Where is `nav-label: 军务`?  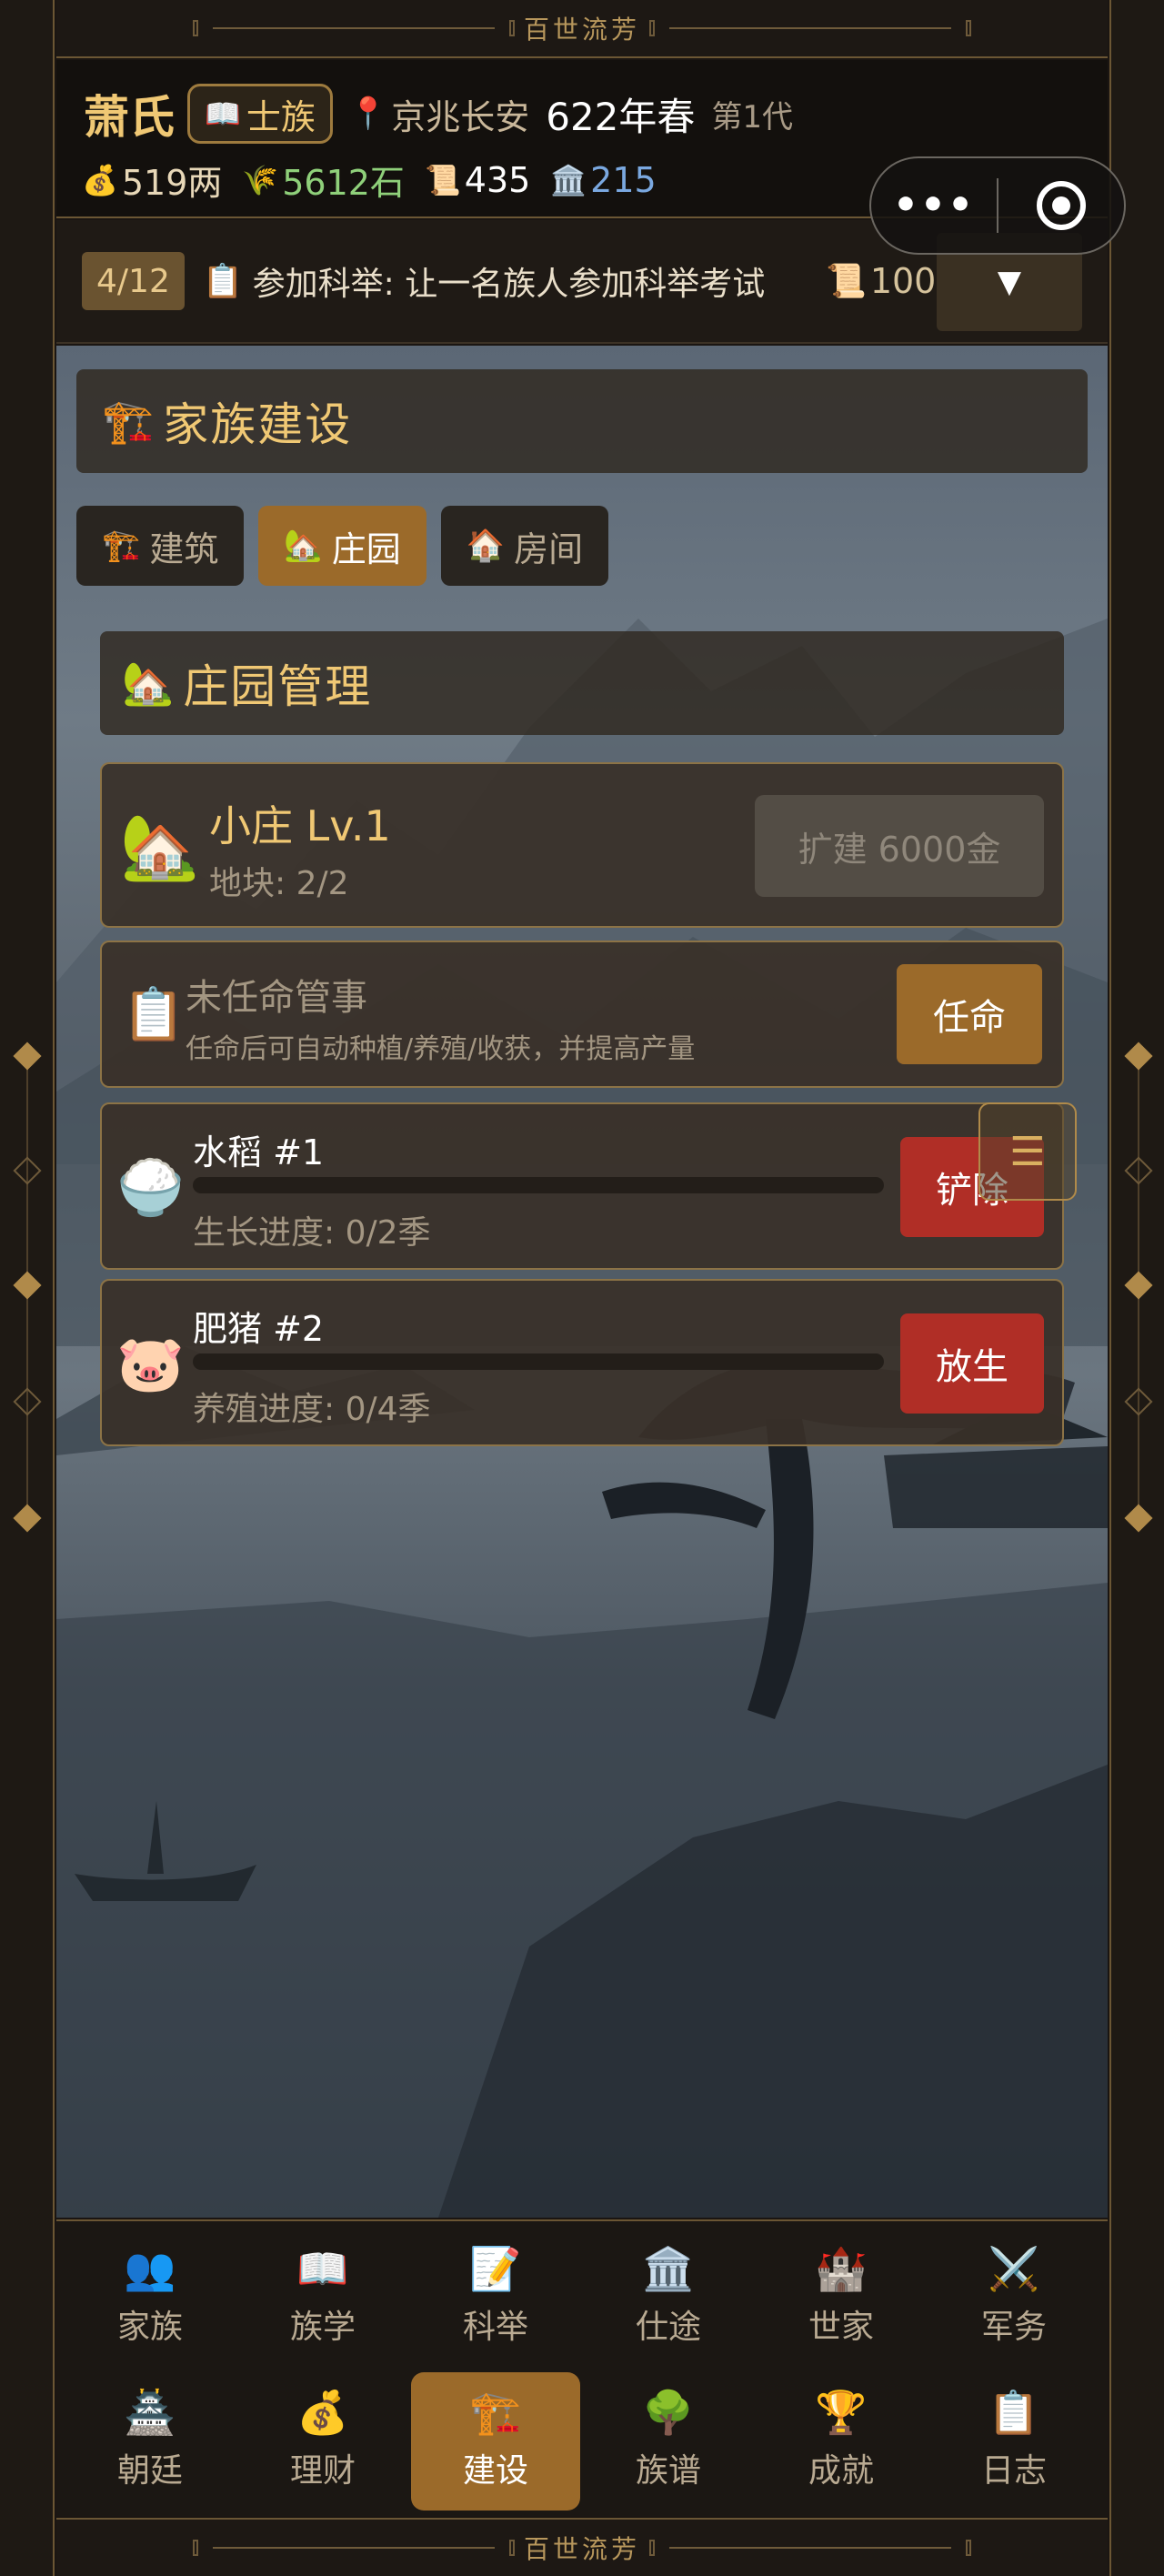 nav-label: 军务 is located at coordinates (1014, 2327).